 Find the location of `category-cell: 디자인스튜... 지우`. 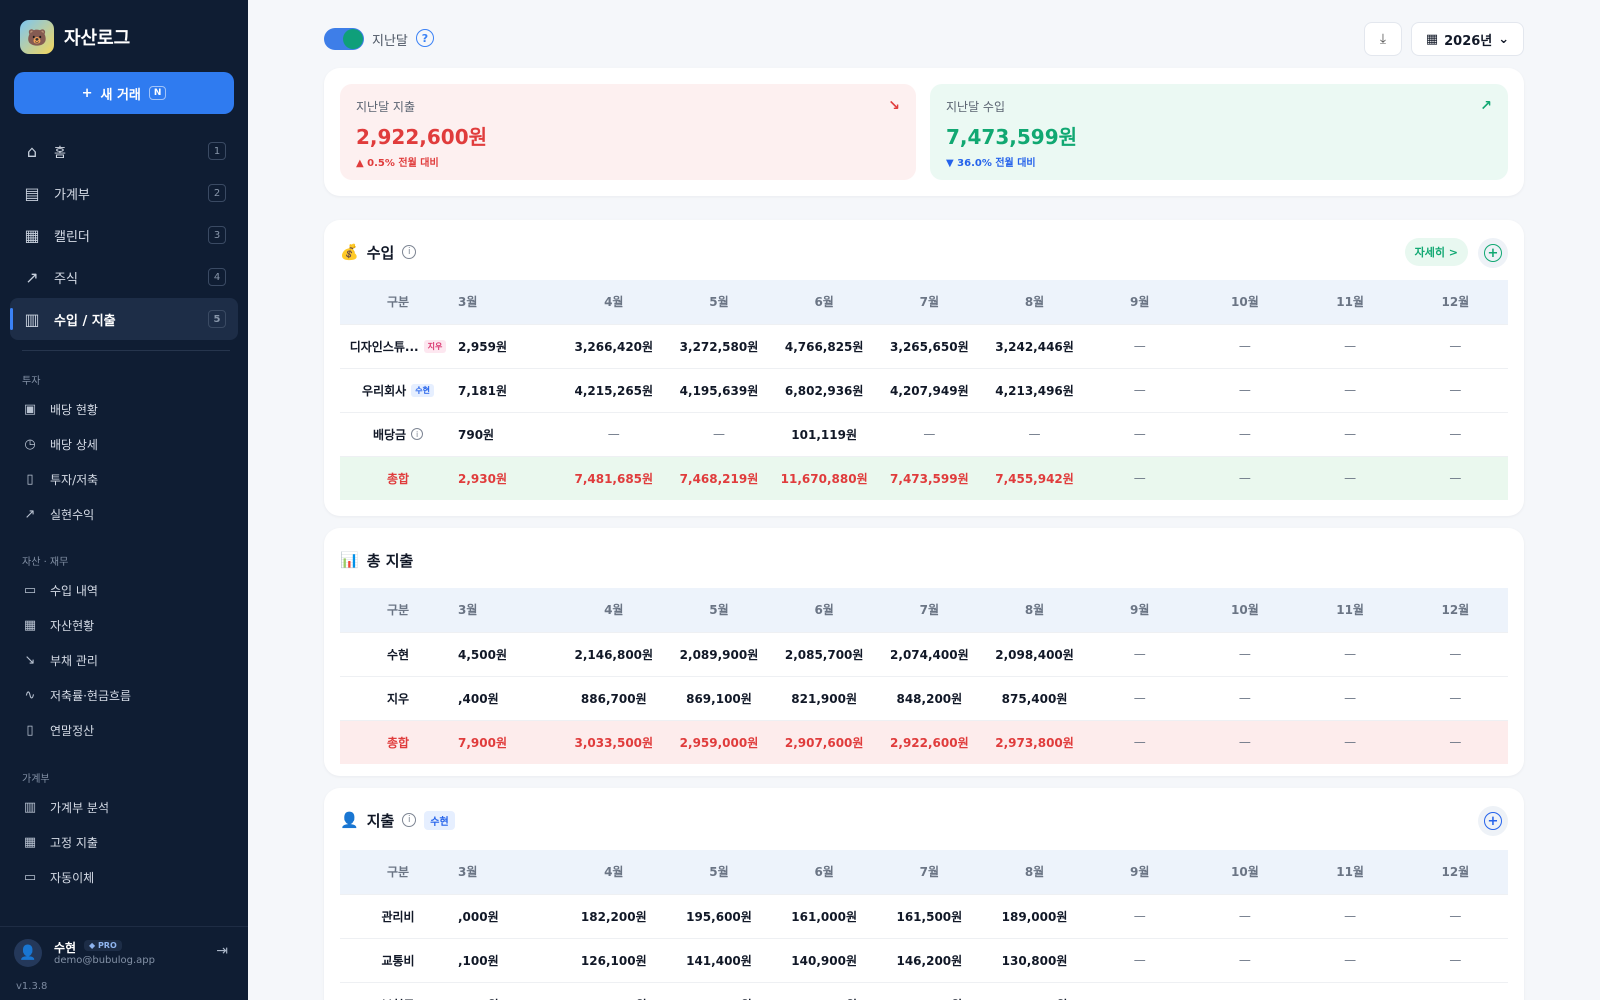

category-cell: 디자인스튜... 지우 is located at coordinates (398, 346).